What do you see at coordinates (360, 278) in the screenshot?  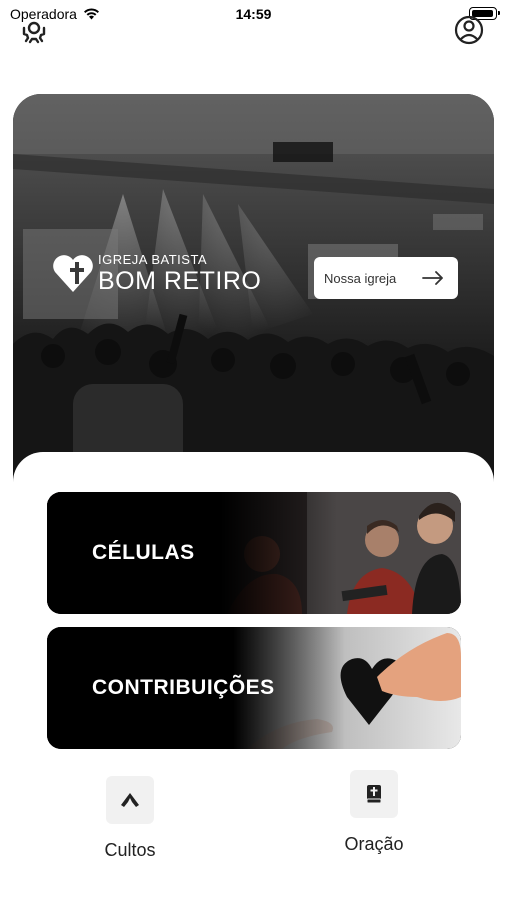 I see `our-church-label: Nossa igreja` at bounding box center [360, 278].